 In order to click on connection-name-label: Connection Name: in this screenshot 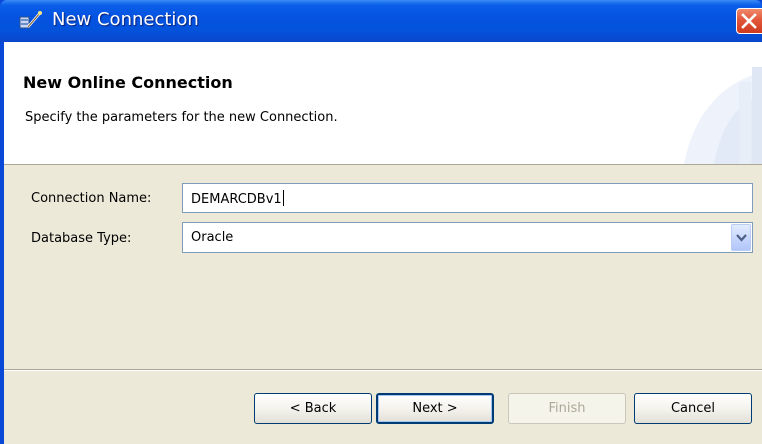, I will do `click(91, 198)`.